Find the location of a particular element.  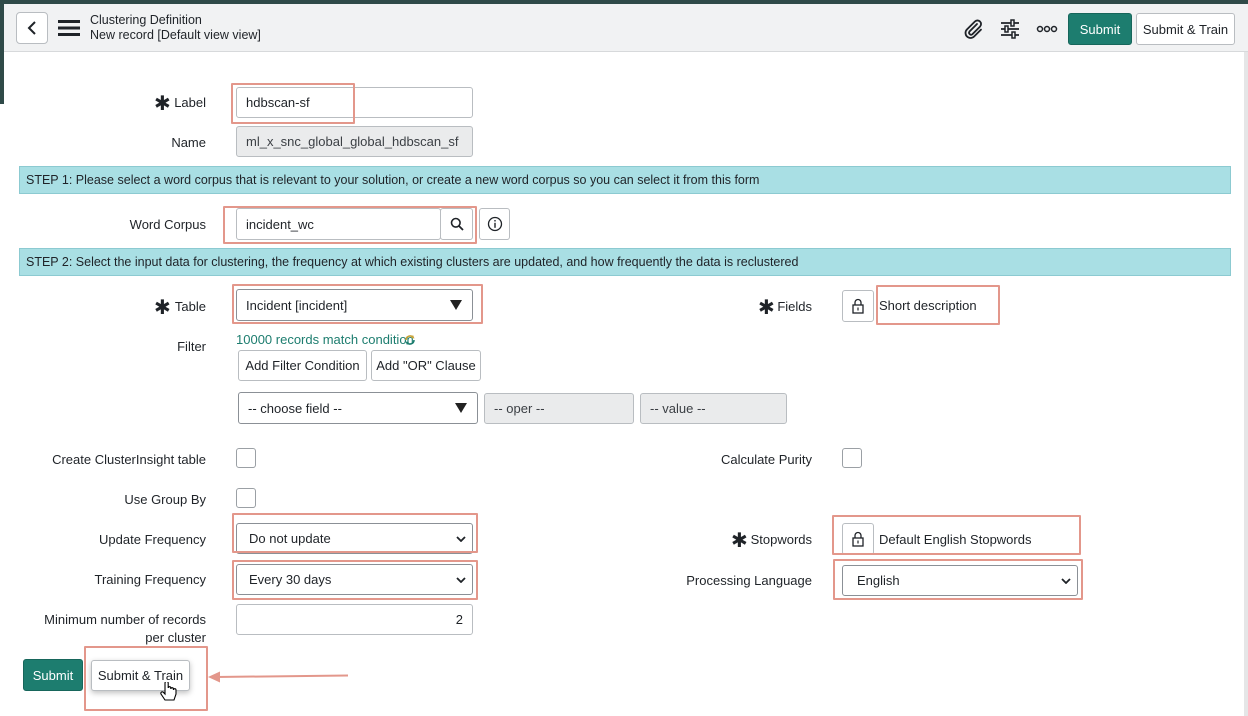

add-filter-condition-button: Add Filter Condition is located at coordinates (302, 365).